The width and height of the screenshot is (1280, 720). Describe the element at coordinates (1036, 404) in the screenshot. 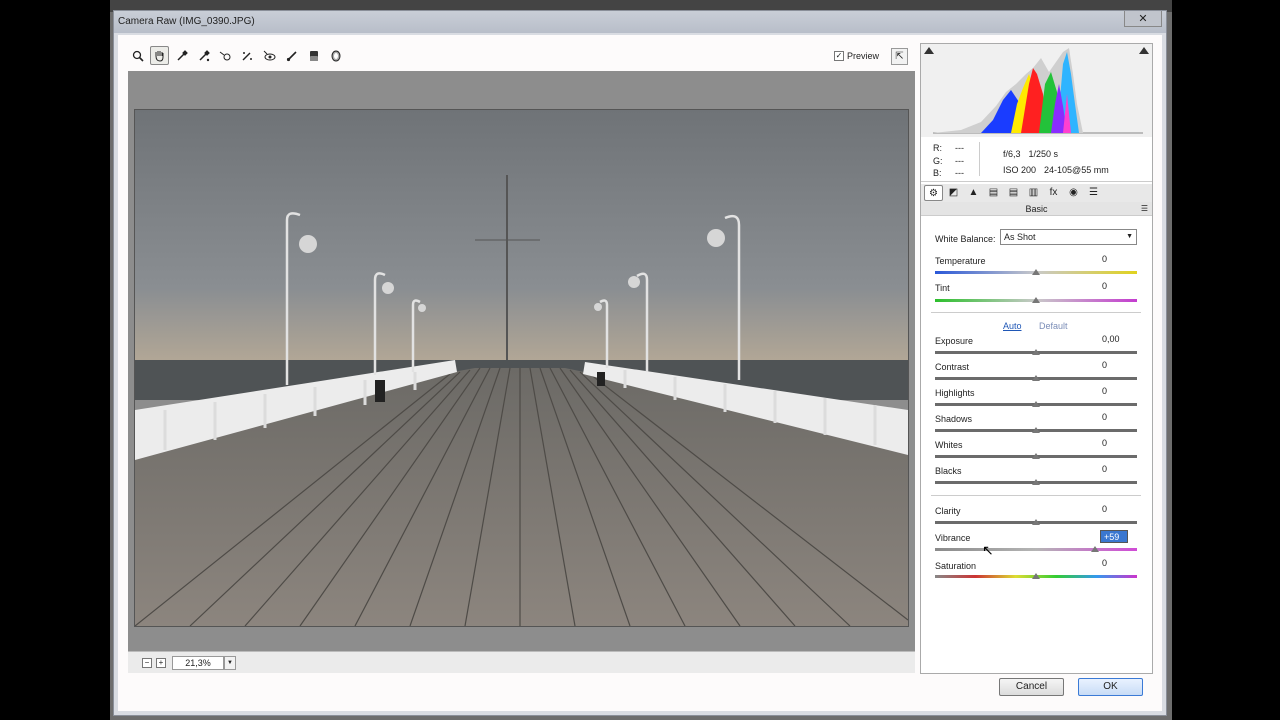

I see `highlights-slider-thumb` at that location.